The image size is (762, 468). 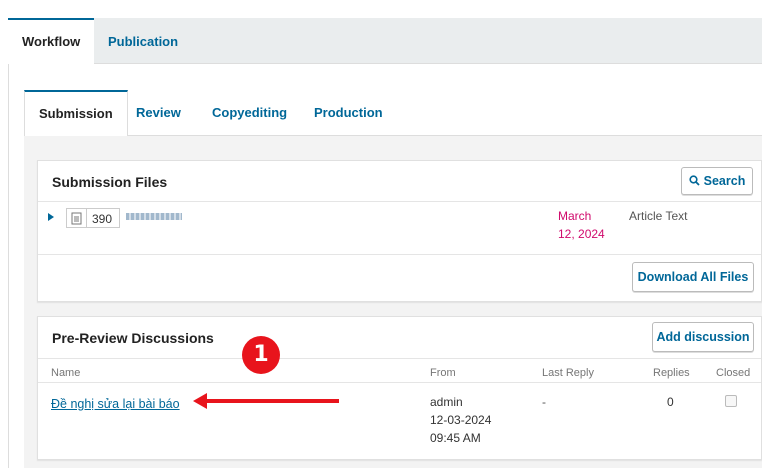 What do you see at coordinates (51, 41) in the screenshot?
I see `tab-workflow: Workflow` at bounding box center [51, 41].